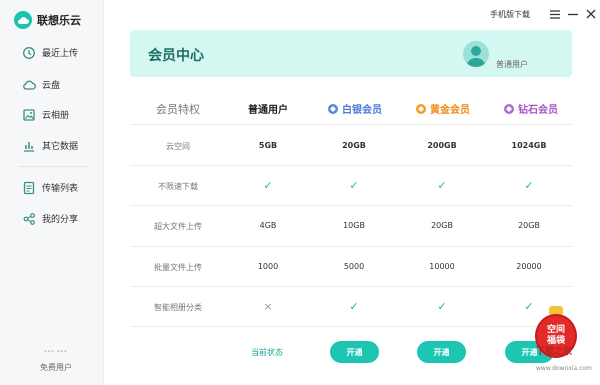 The height and width of the screenshot is (385, 600). I want to click on sidebar-item-other-data: 其它数据, so click(52, 146).